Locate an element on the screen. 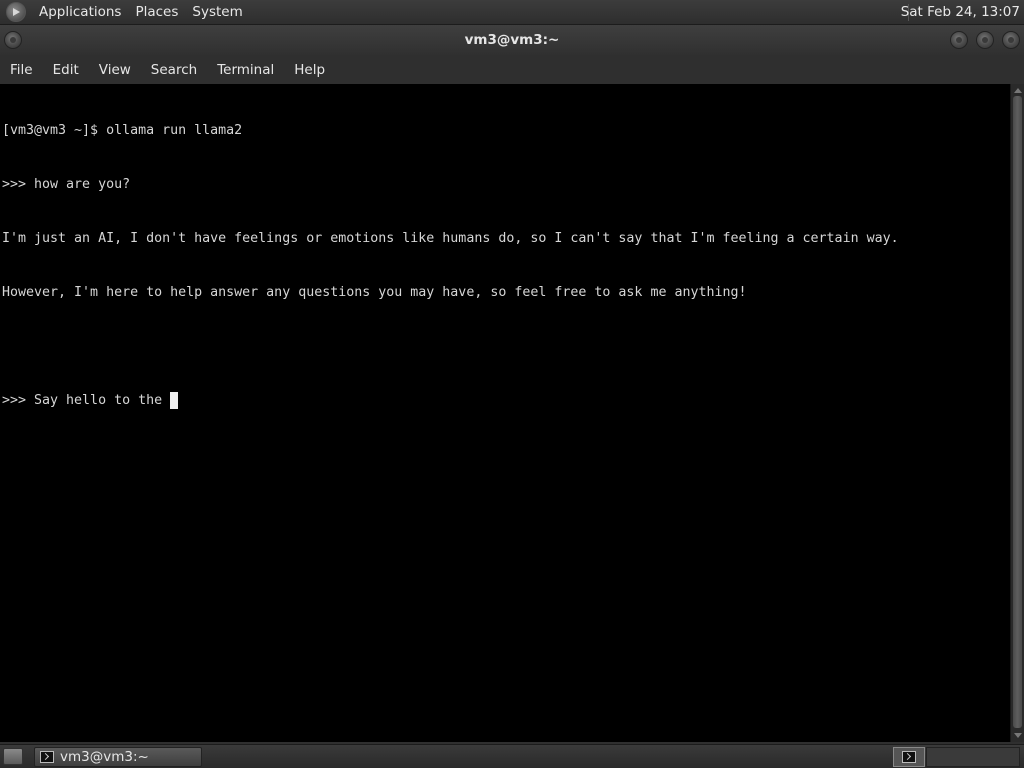  maximize-button is located at coordinates (985, 40).